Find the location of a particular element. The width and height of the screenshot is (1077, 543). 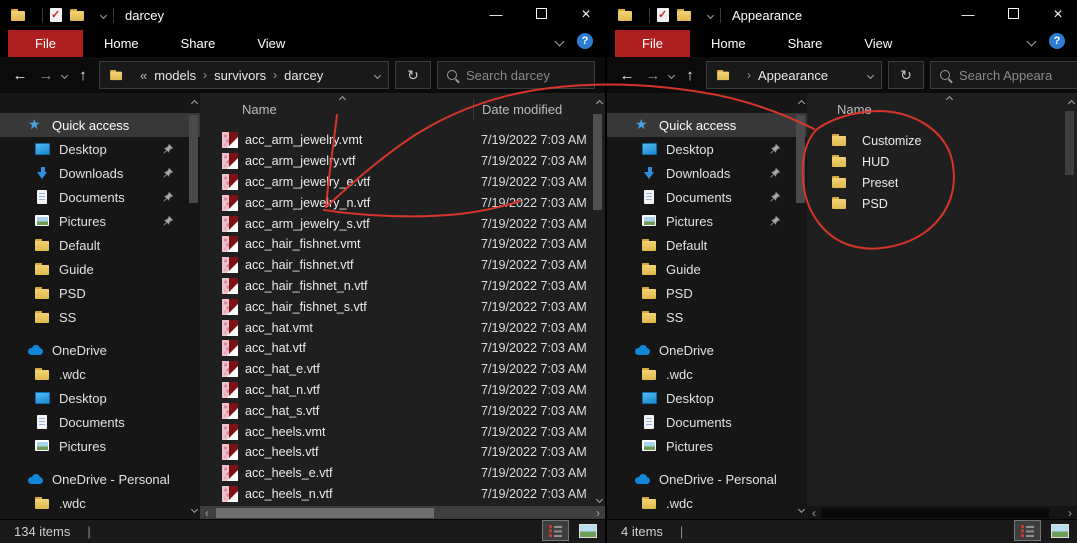

file-row: acc_hat_e.vtf 7/19/2022 7:03 AM is located at coordinates (395, 369).